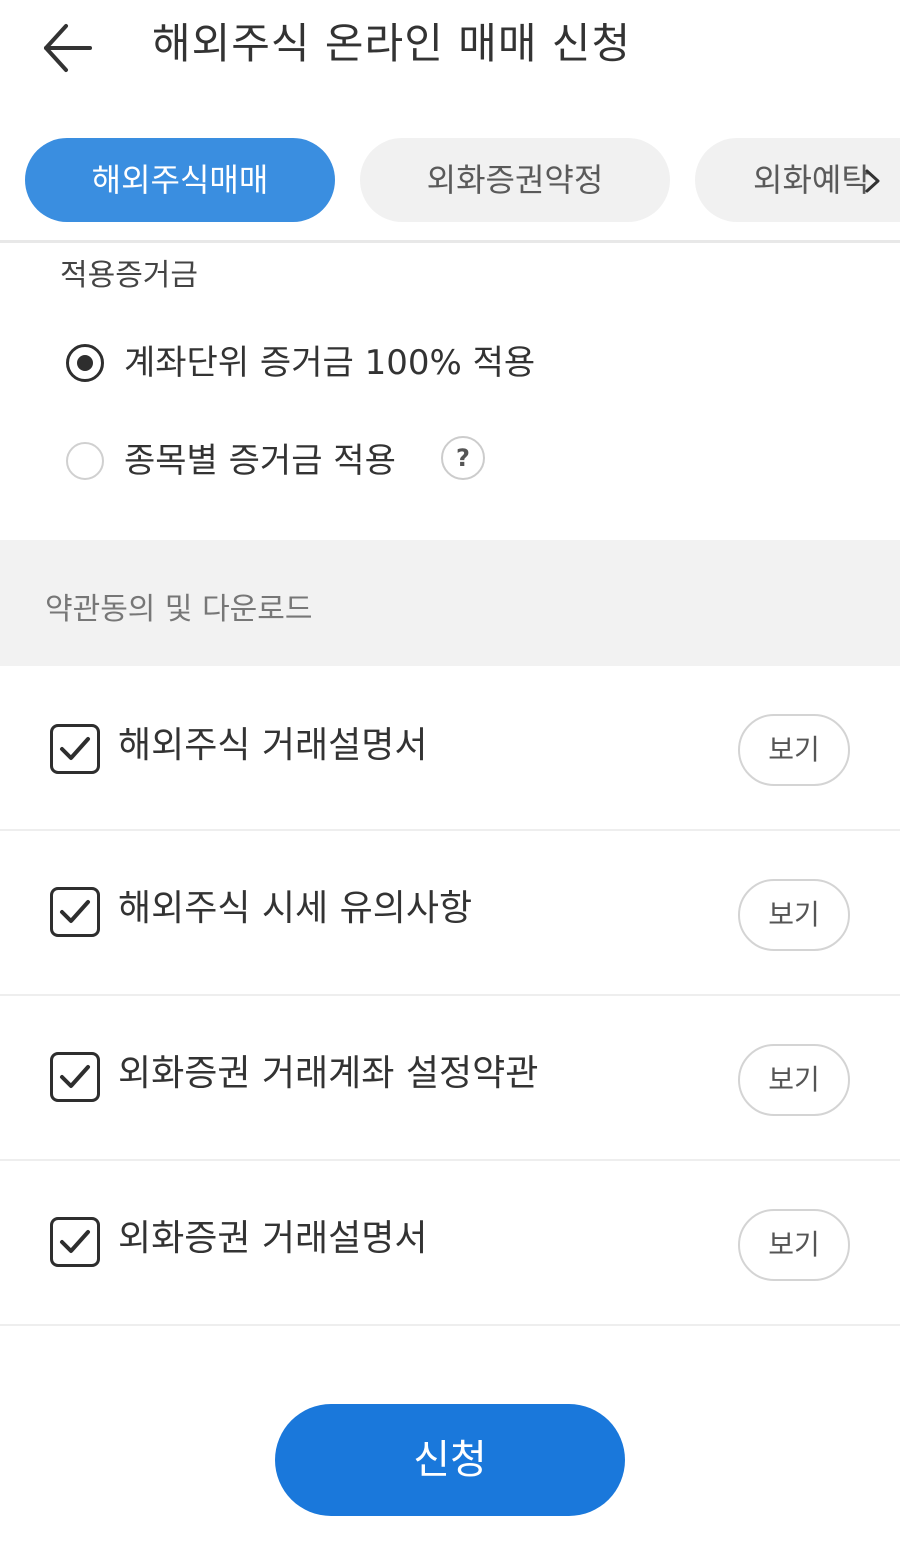 The height and width of the screenshot is (1541, 900). Describe the element at coordinates (450, 748) in the screenshot. I see `terms-row: 해외주식 거래설명서 보기` at that location.